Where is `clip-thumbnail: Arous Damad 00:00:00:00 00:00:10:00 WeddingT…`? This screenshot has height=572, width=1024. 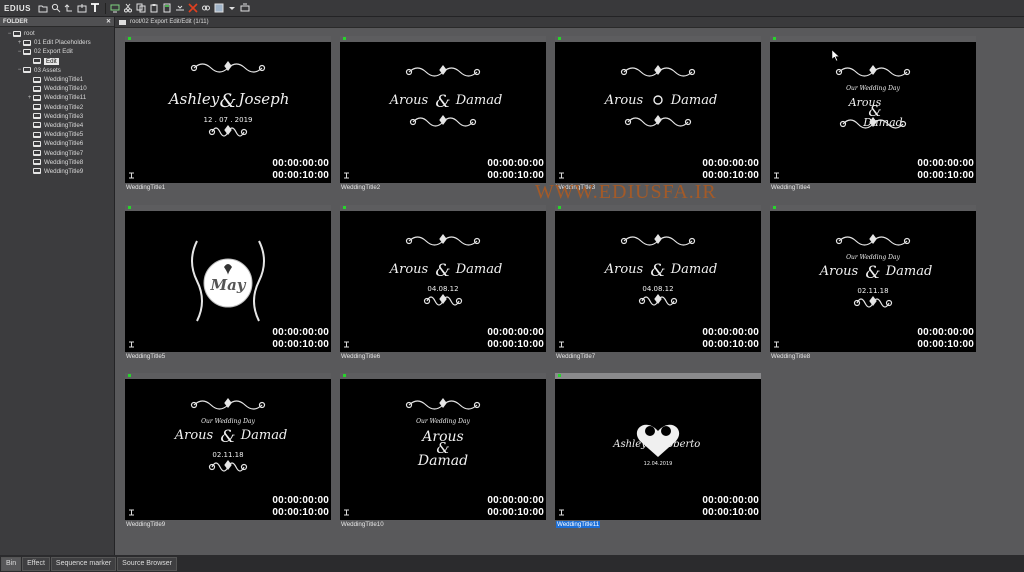
clip-thumbnail: Arous Damad 00:00:00:00 00:00:10:00 WeddingT… is located at coordinates (658, 114).